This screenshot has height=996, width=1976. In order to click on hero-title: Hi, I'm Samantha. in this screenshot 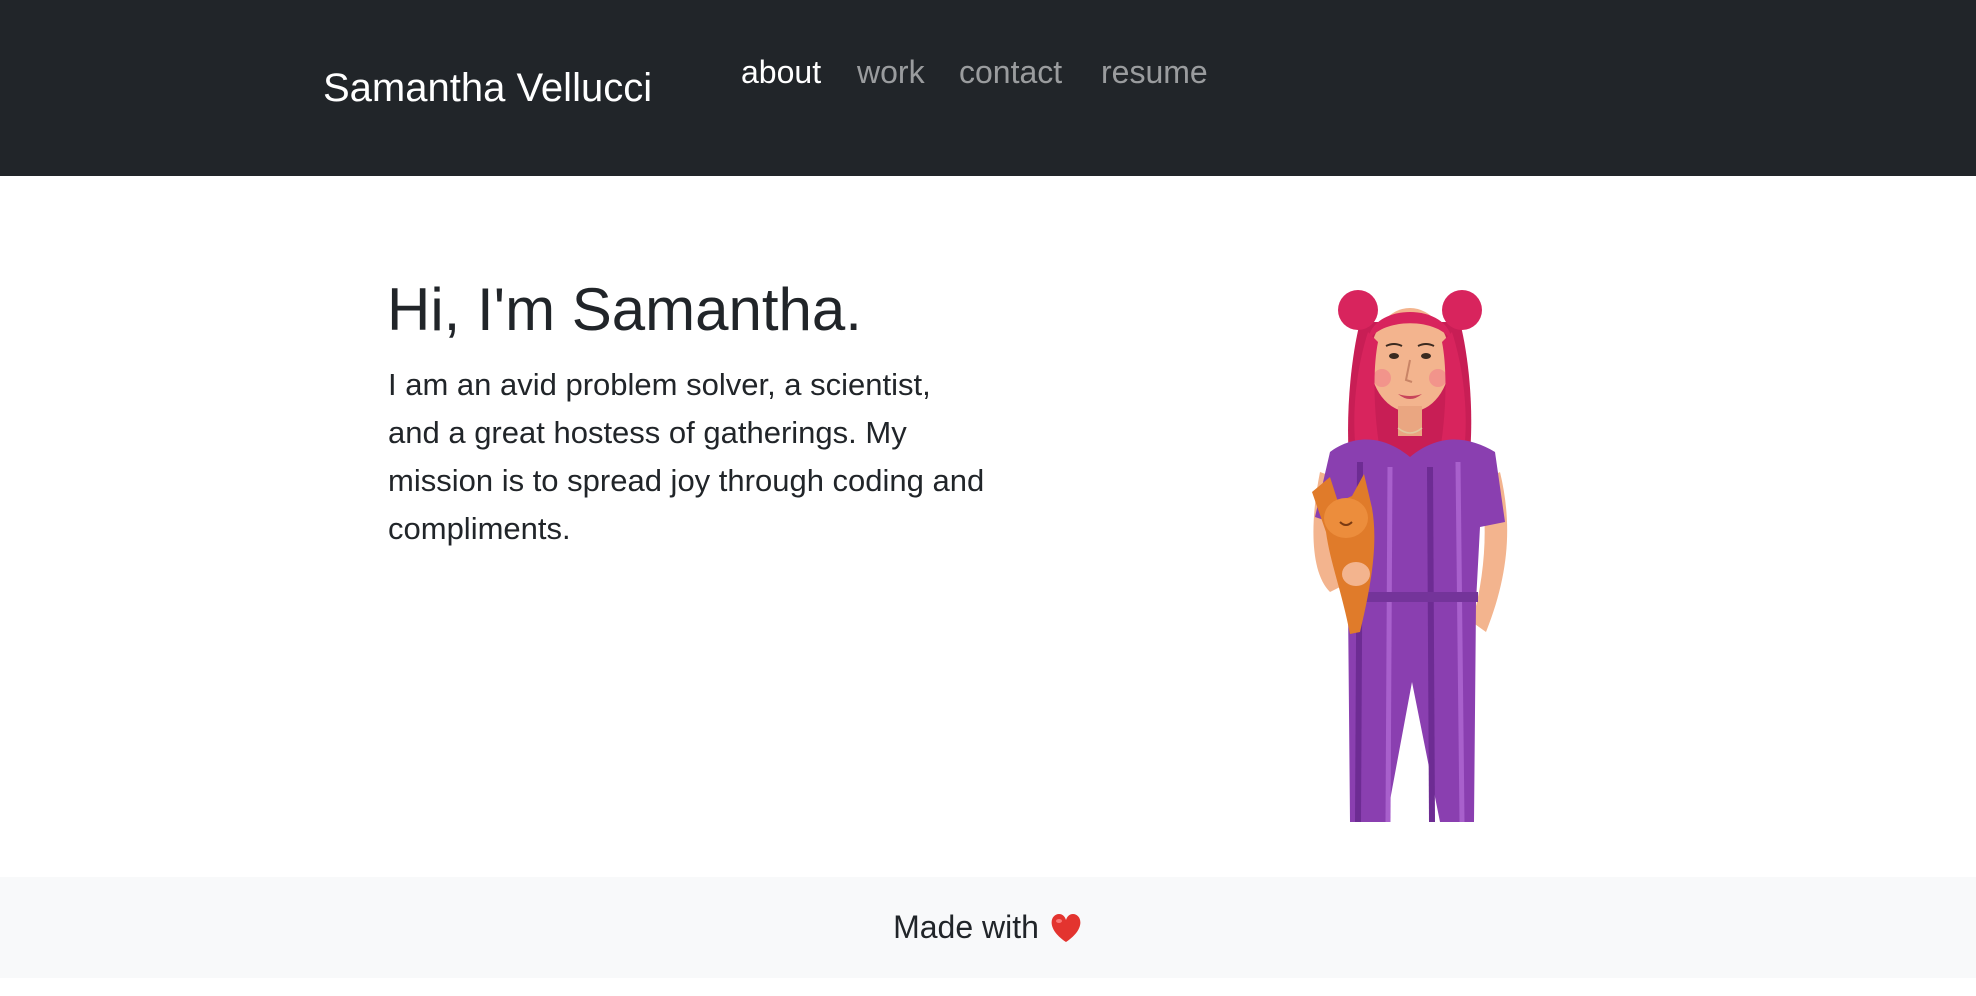, I will do `click(624, 309)`.